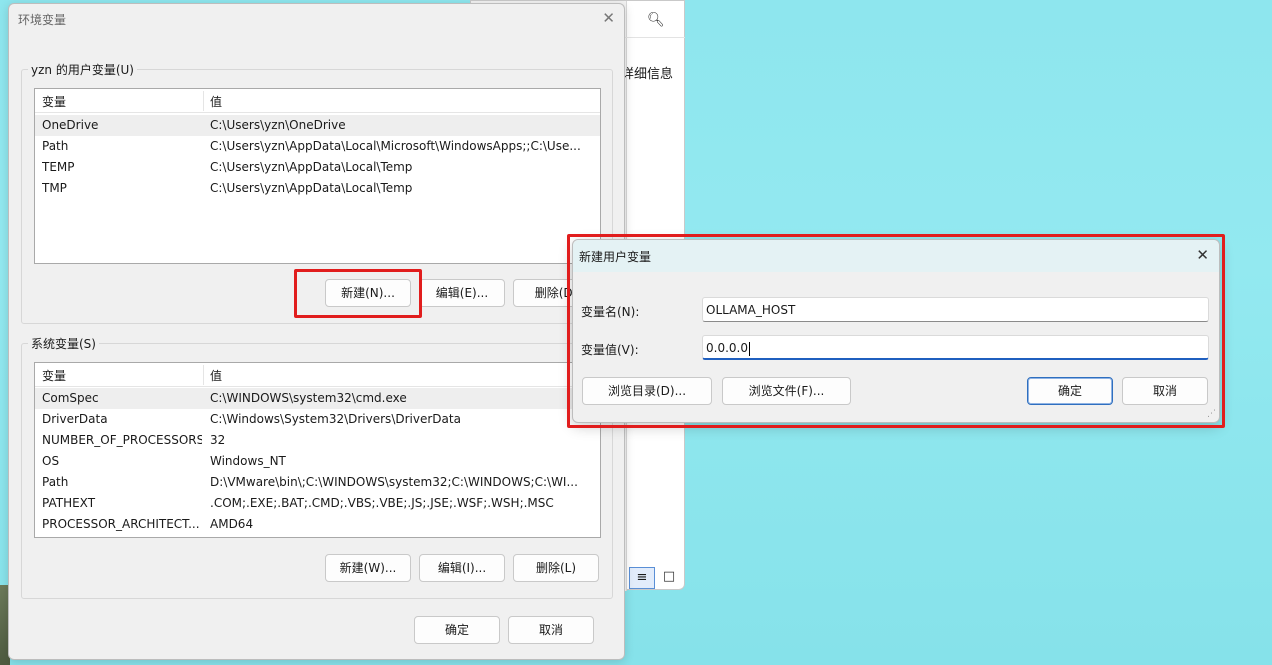 The height and width of the screenshot is (665, 1272). I want to click on variable-value: 32, so click(218, 440).